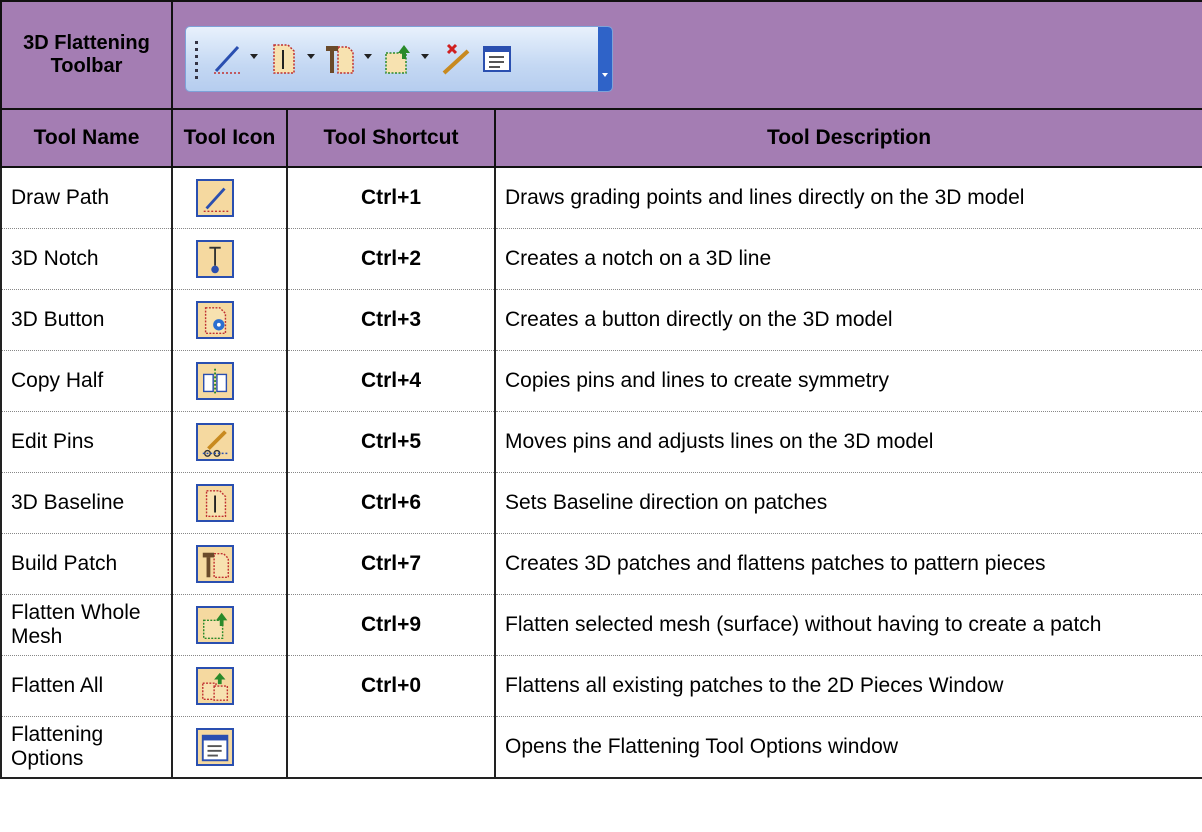  What do you see at coordinates (605, 58) in the screenshot?
I see `toolbar-overflow-button` at bounding box center [605, 58].